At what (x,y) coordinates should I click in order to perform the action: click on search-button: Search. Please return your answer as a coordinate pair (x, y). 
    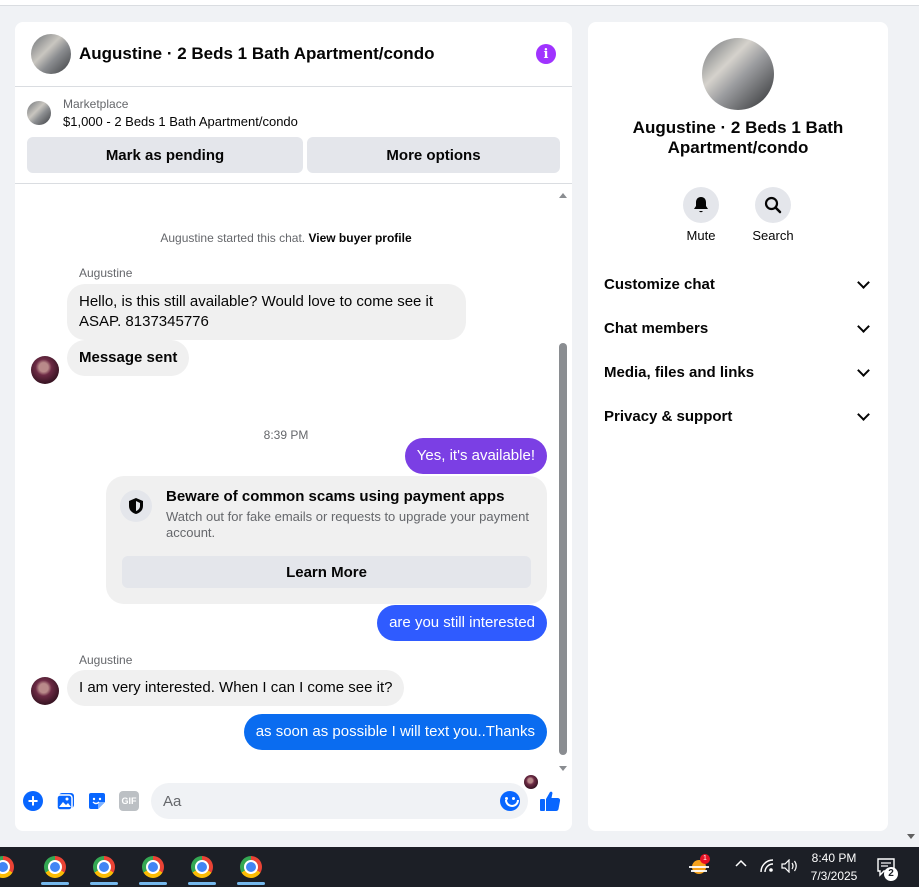
    Looking at the image, I should click on (773, 215).